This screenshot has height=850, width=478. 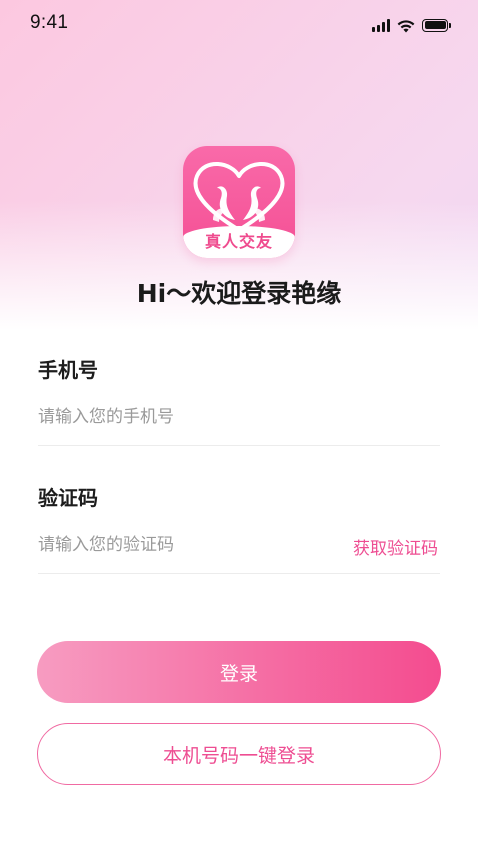 I want to click on code-divider, so click(x=239, y=573).